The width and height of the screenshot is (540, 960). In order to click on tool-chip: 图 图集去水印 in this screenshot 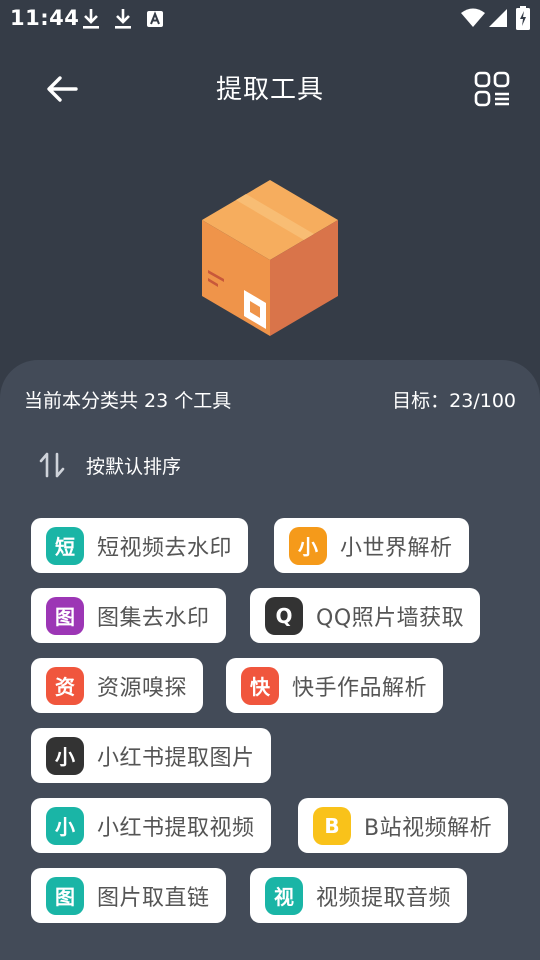, I will do `click(128, 615)`.